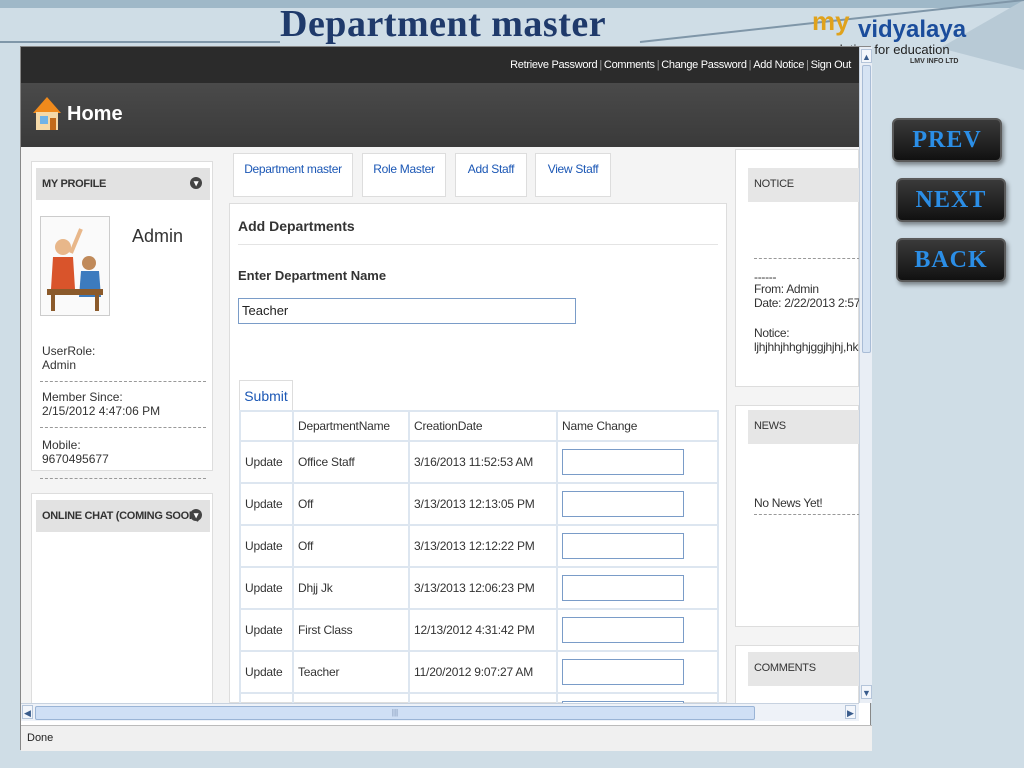  What do you see at coordinates (637, 426) in the screenshot?
I see `column-header: Name Change` at bounding box center [637, 426].